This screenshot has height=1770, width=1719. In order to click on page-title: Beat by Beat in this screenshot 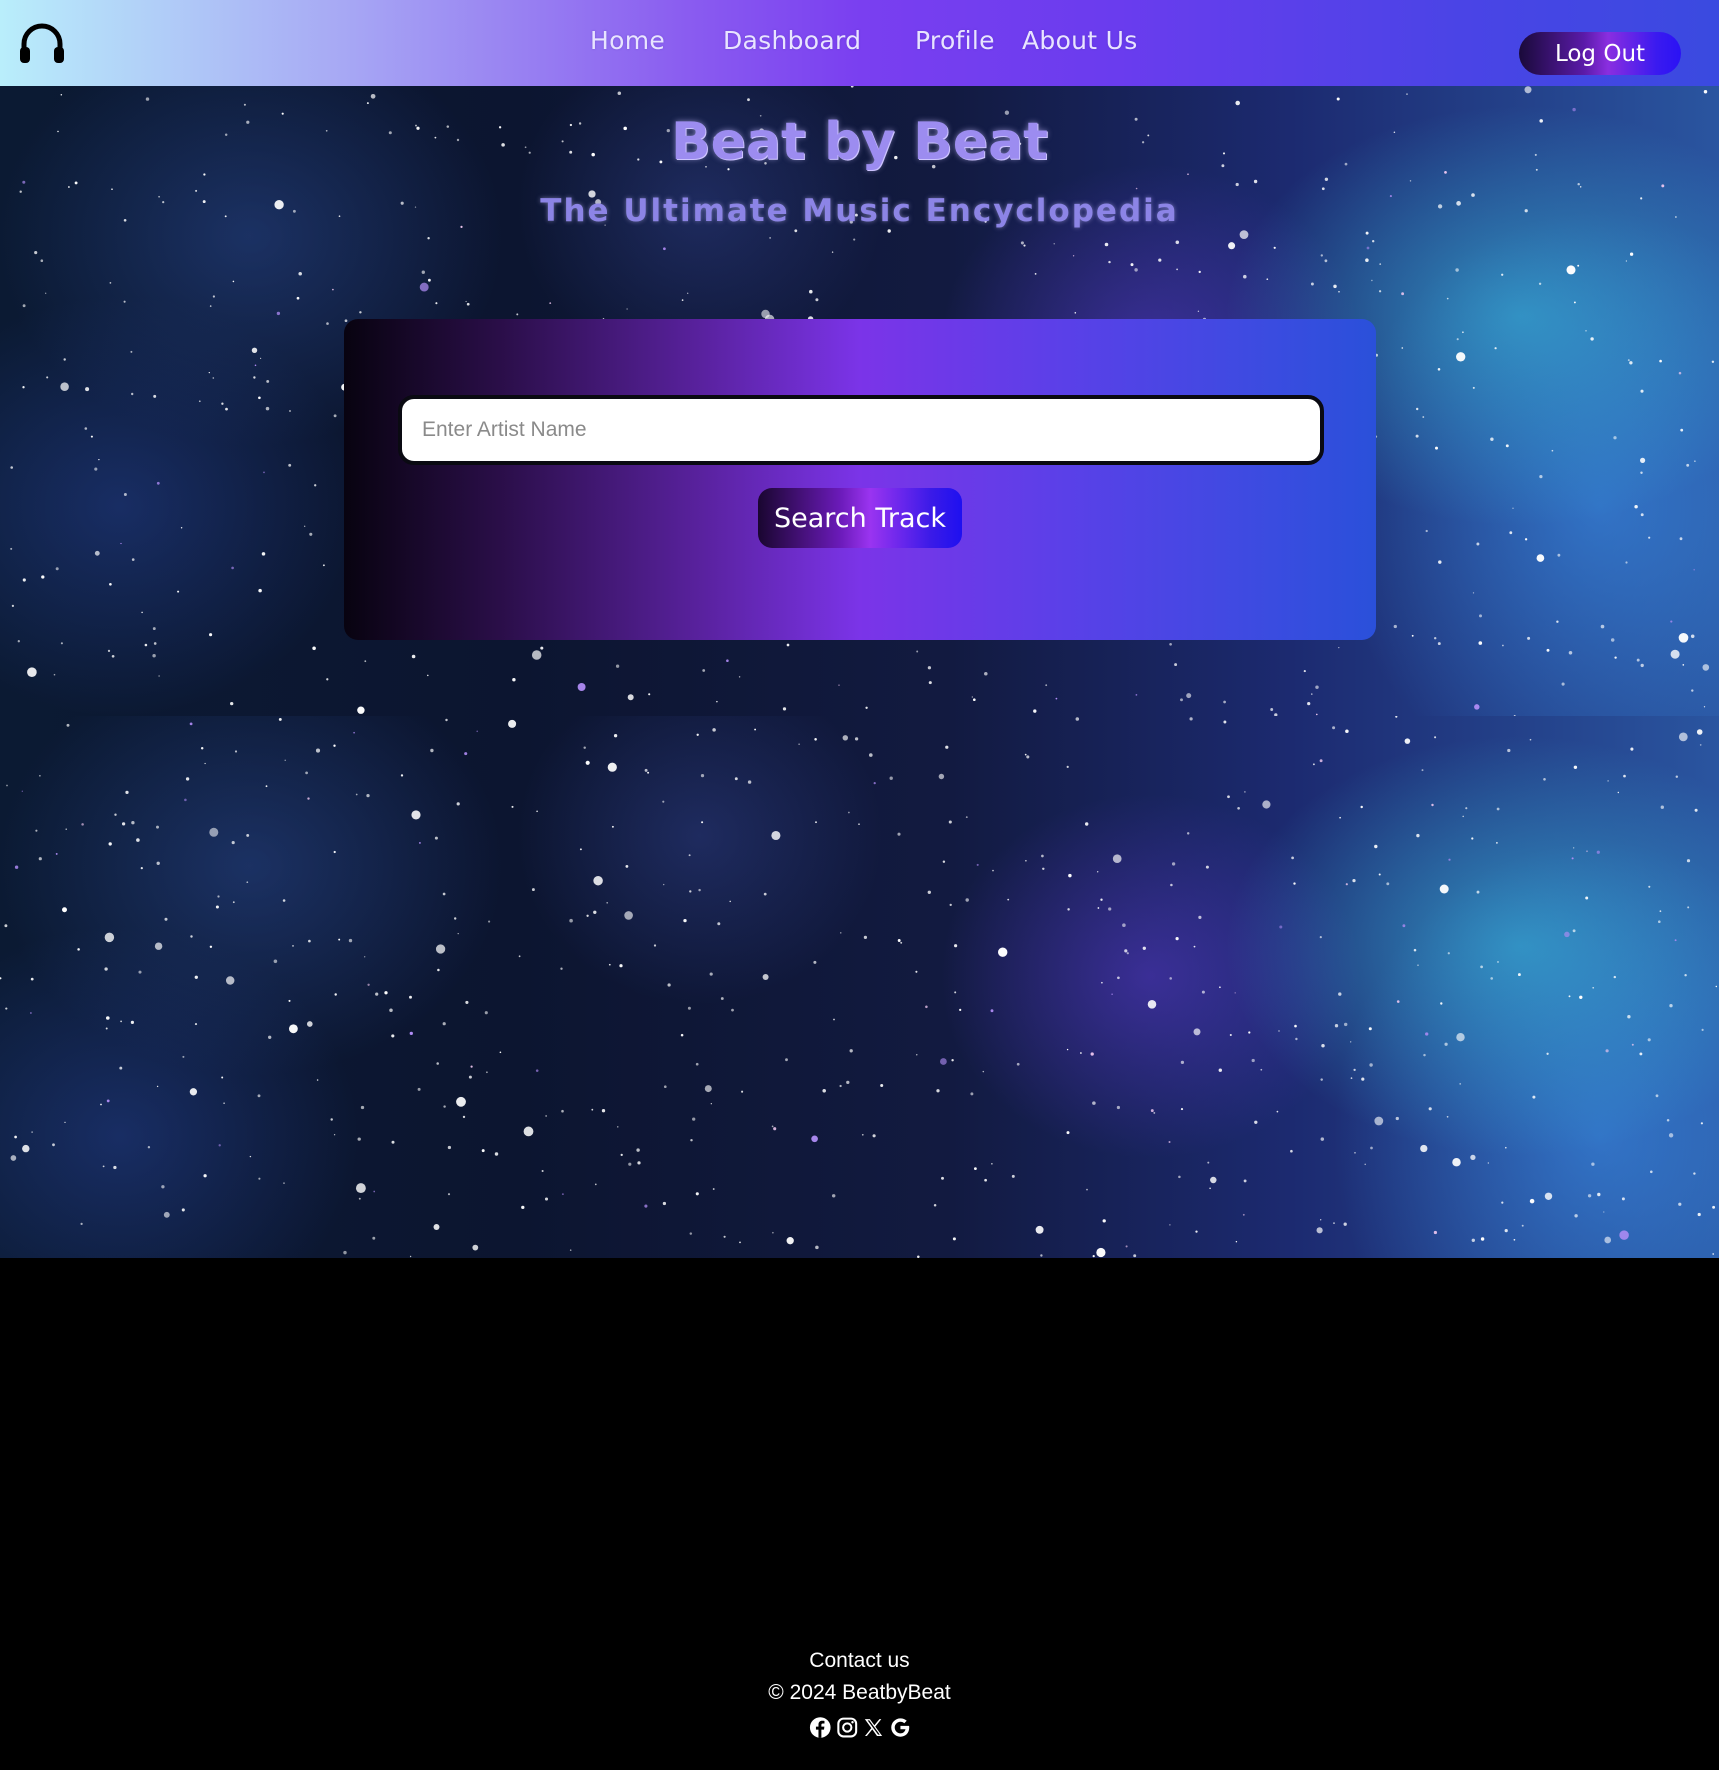, I will do `click(859, 142)`.